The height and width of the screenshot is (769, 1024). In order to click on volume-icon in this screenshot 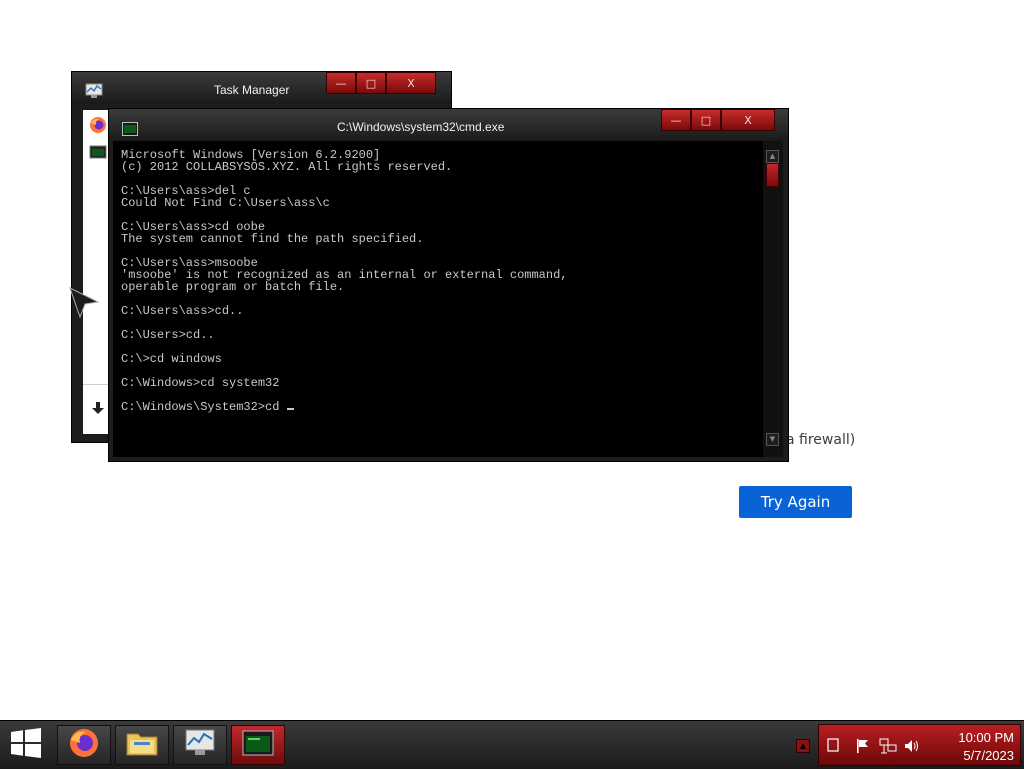, I will do `click(912, 748)`.